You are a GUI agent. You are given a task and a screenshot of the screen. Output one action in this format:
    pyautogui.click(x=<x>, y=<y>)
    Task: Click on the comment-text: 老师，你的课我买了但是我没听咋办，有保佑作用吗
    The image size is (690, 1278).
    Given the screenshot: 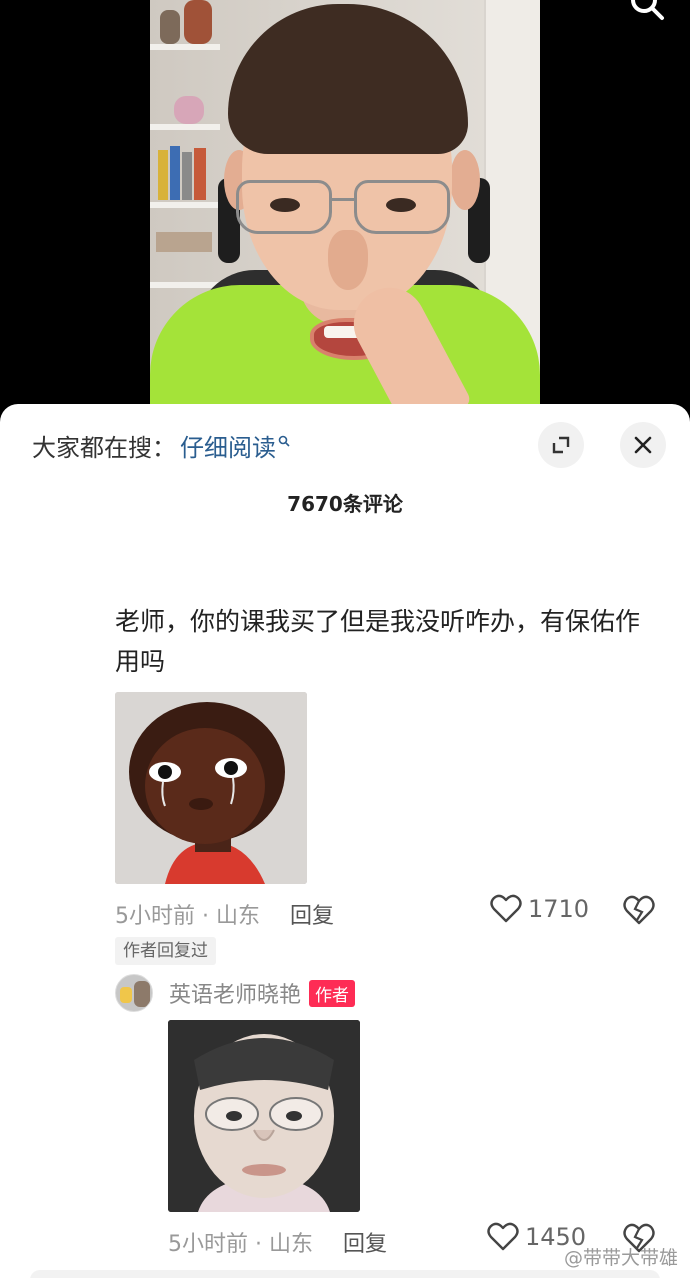 What is the action you would take?
    pyautogui.click(x=380, y=642)
    